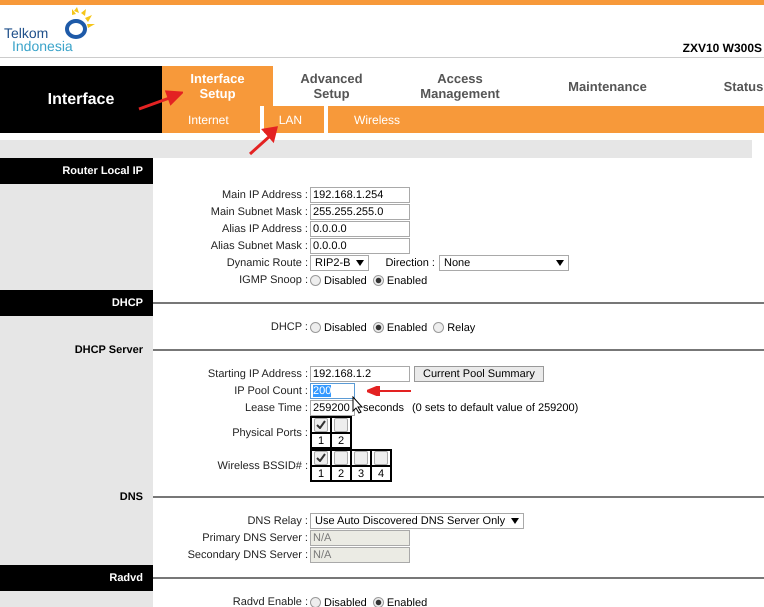  What do you see at coordinates (81, 99) in the screenshot?
I see `nav-title: Interface` at bounding box center [81, 99].